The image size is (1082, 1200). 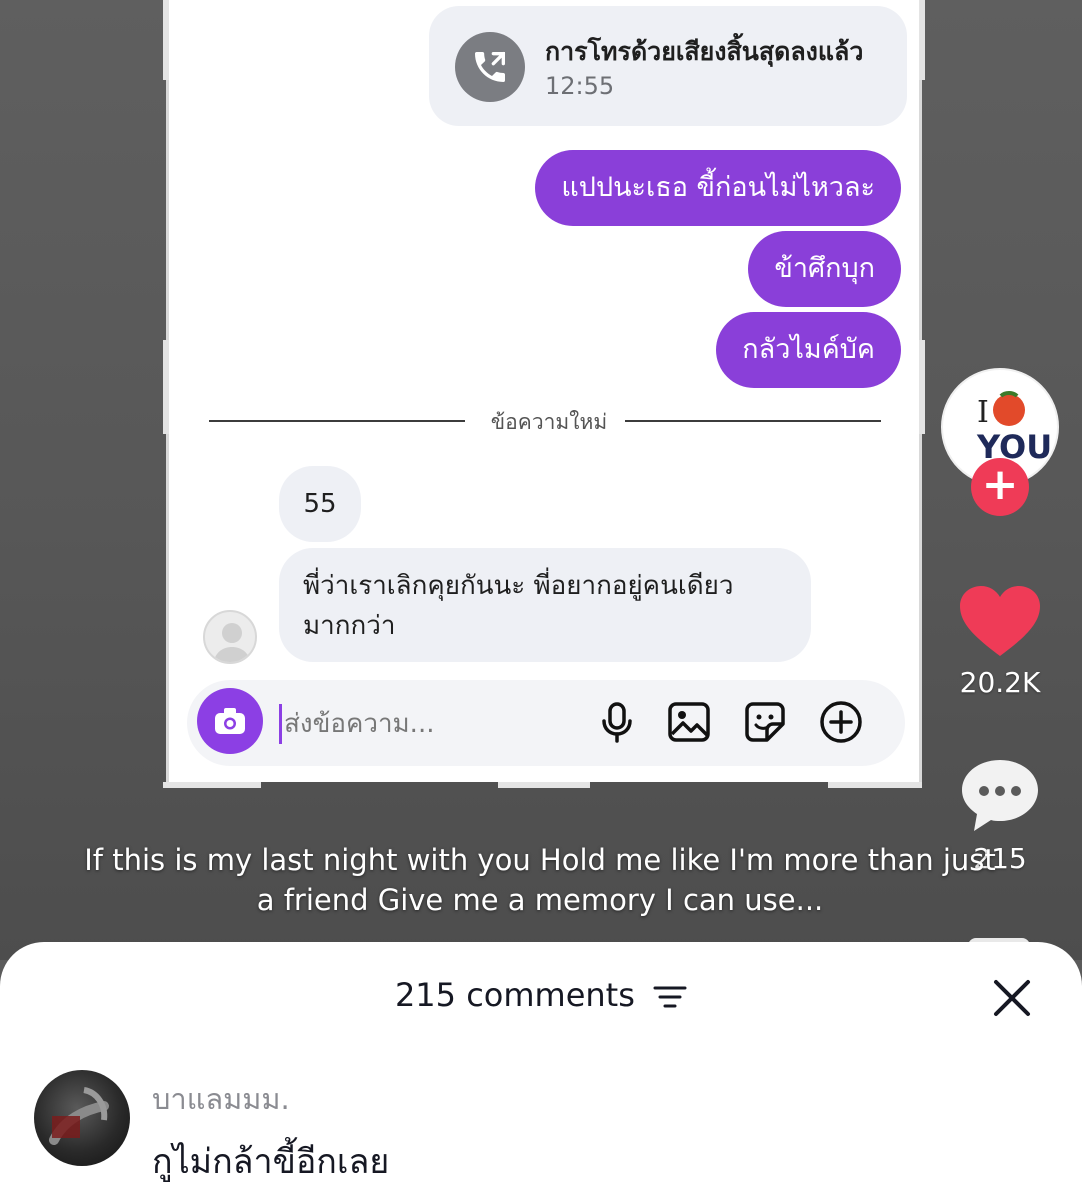 What do you see at coordinates (349, 626) in the screenshot?
I see `received-message-line: มากกว่า` at bounding box center [349, 626].